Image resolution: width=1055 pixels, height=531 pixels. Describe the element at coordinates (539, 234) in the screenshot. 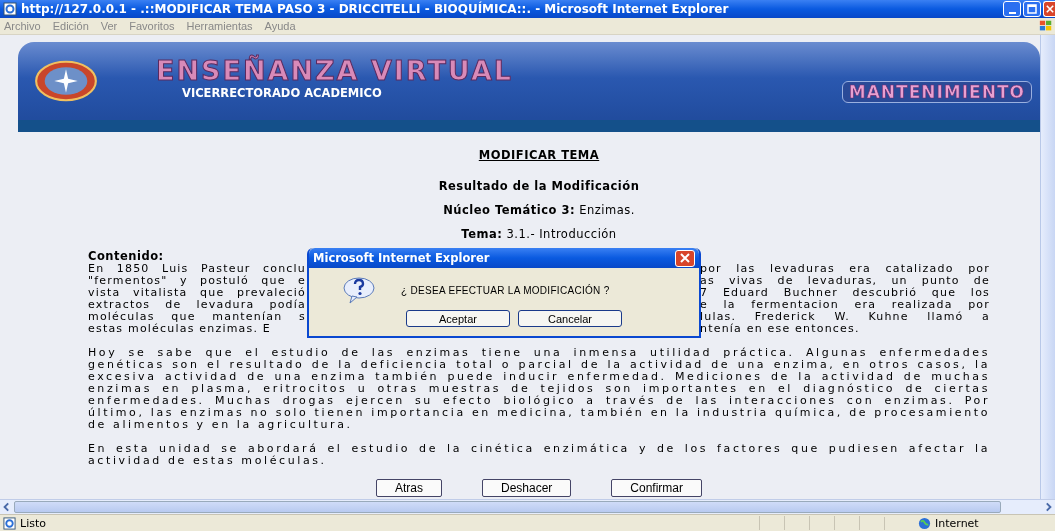

I see `topic-title: Tema: 3.1.- Introducción` at that location.